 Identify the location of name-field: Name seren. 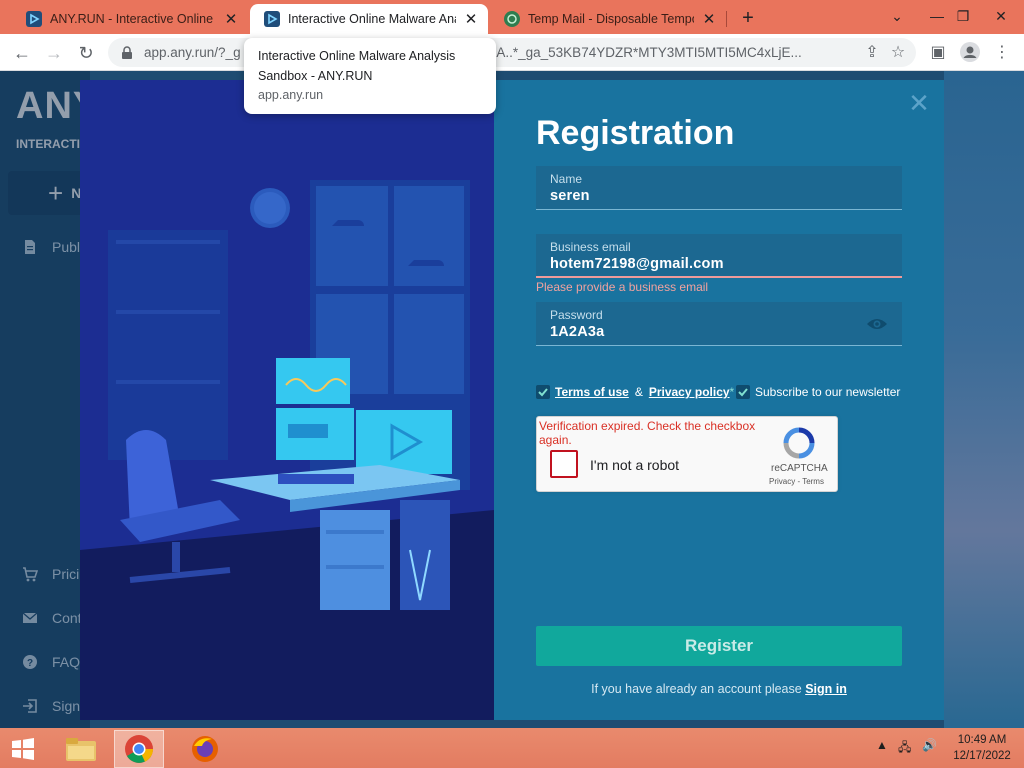
(719, 188).